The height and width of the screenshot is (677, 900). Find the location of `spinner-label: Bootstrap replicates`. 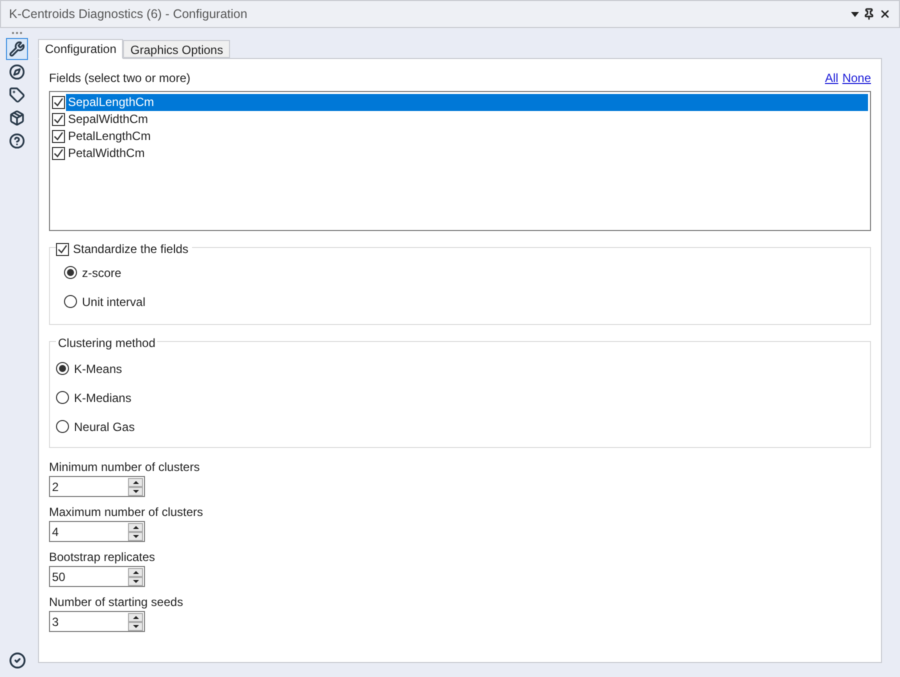

spinner-label: Bootstrap replicates is located at coordinates (102, 557).